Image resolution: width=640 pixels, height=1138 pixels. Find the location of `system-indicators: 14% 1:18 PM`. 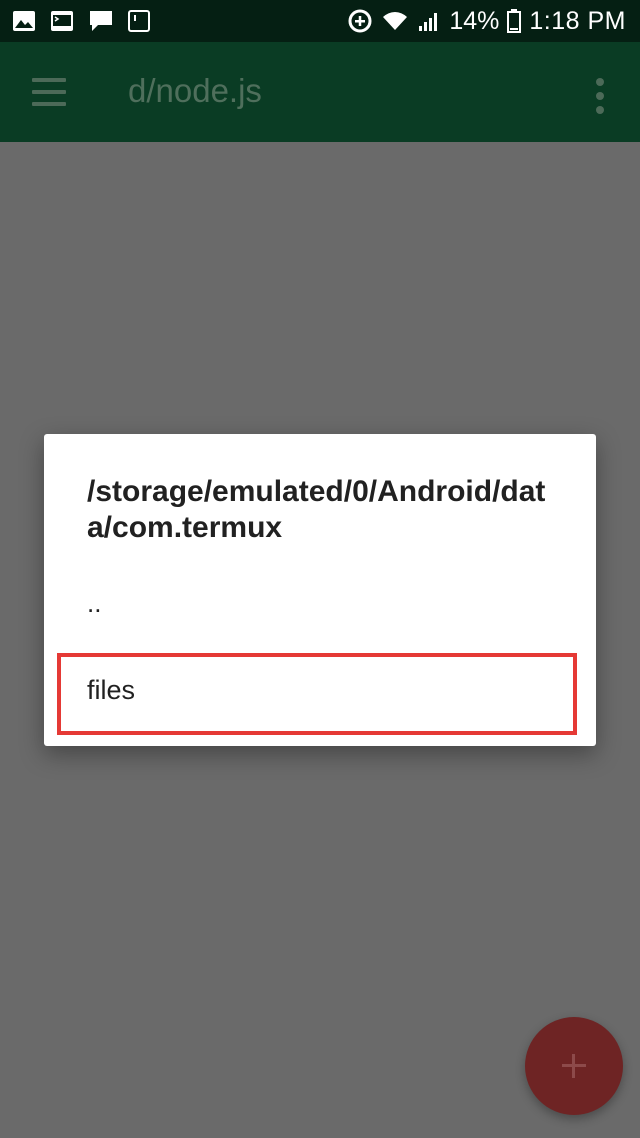

system-indicators: 14% 1:18 PM is located at coordinates (486, 21).